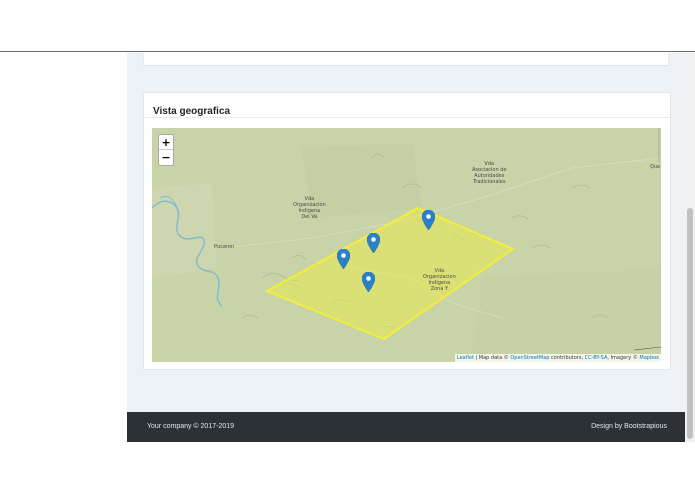  Describe the element at coordinates (596, 358) in the screenshot. I see `license-link: CC-BY-SA` at that location.